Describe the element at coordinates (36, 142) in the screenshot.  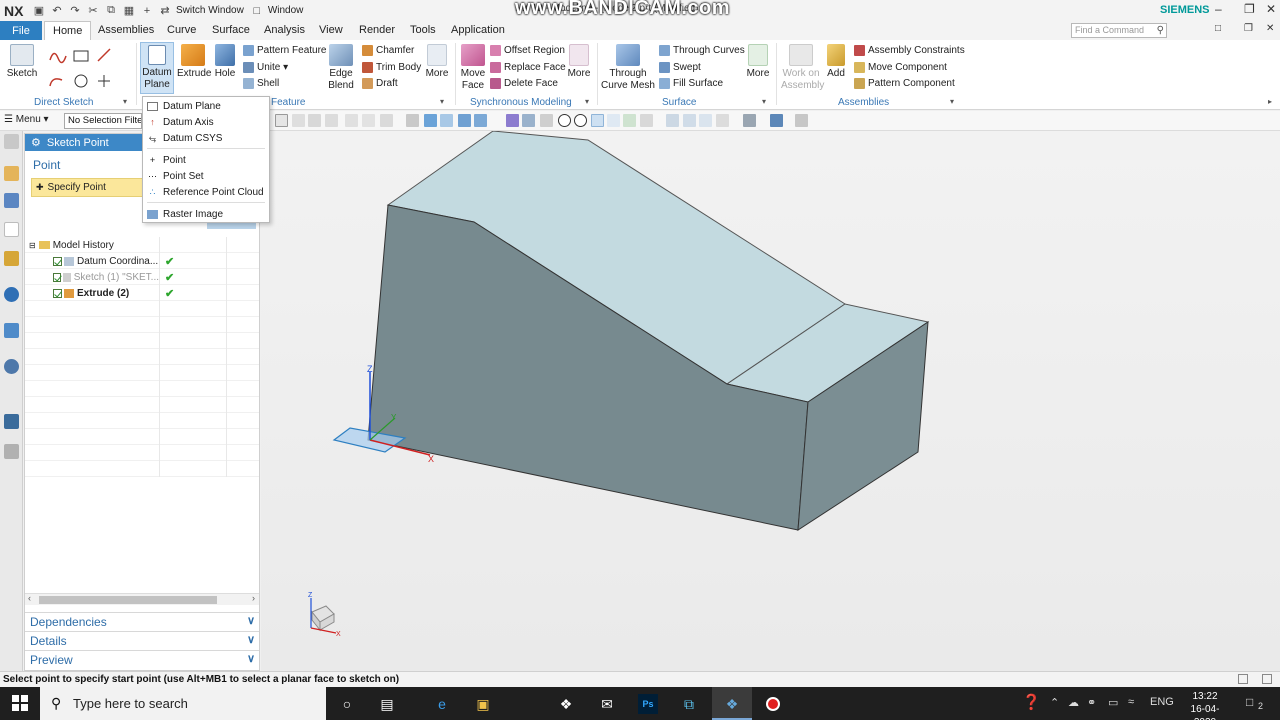
I see `gear-icon: ⚙` at that location.